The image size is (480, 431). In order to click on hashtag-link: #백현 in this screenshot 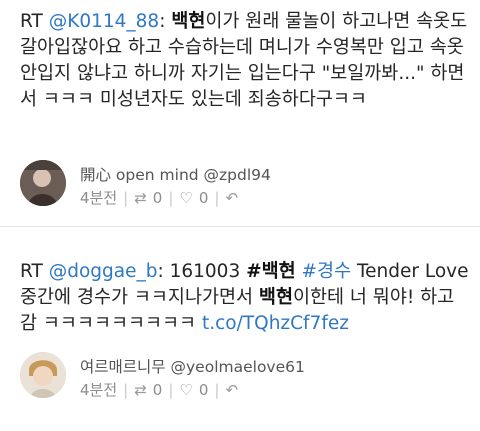, I will do `click(271, 271)`.